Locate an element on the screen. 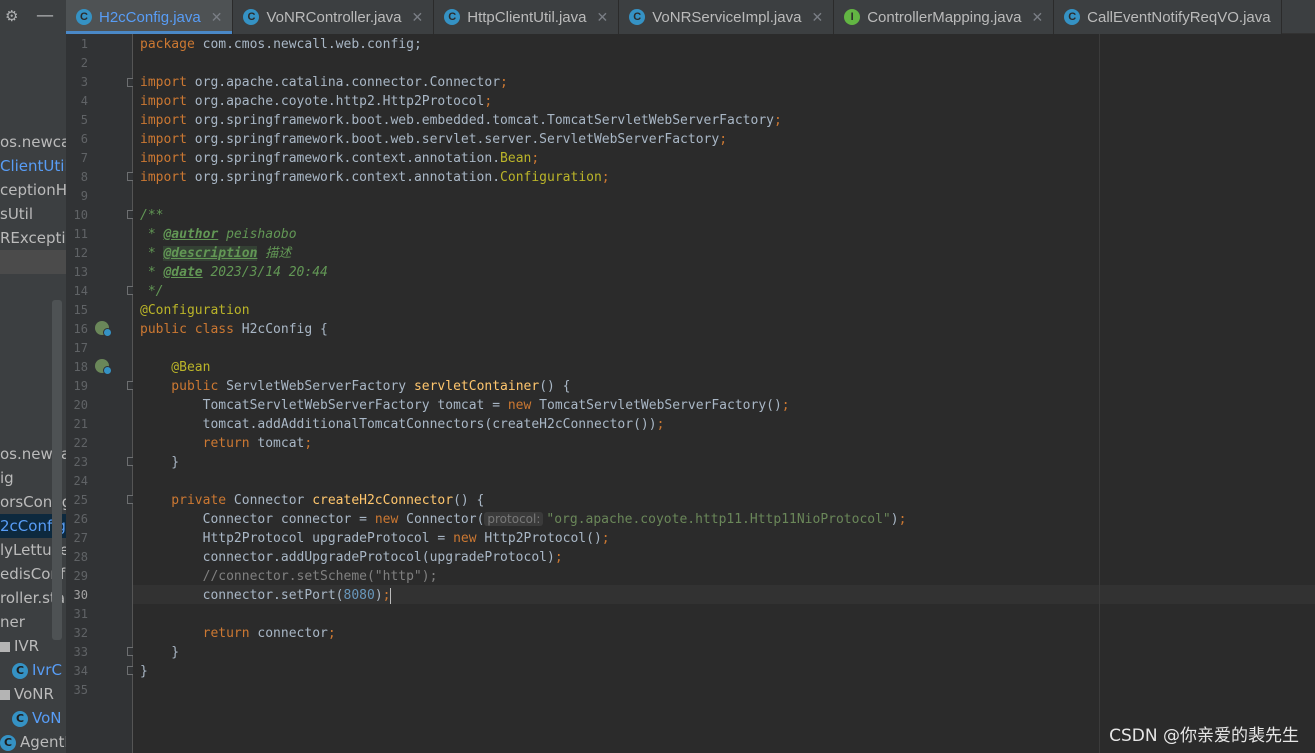 This screenshot has width=1315, height=753. code-line: @Configuration is located at coordinates (195, 310).